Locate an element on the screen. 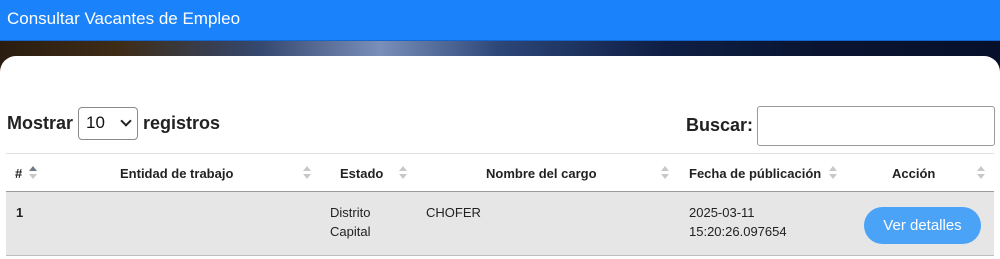 This screenshot has height=259, width=1000. length-control: Mostrar 10 registros is located at coordinates (113, 123).